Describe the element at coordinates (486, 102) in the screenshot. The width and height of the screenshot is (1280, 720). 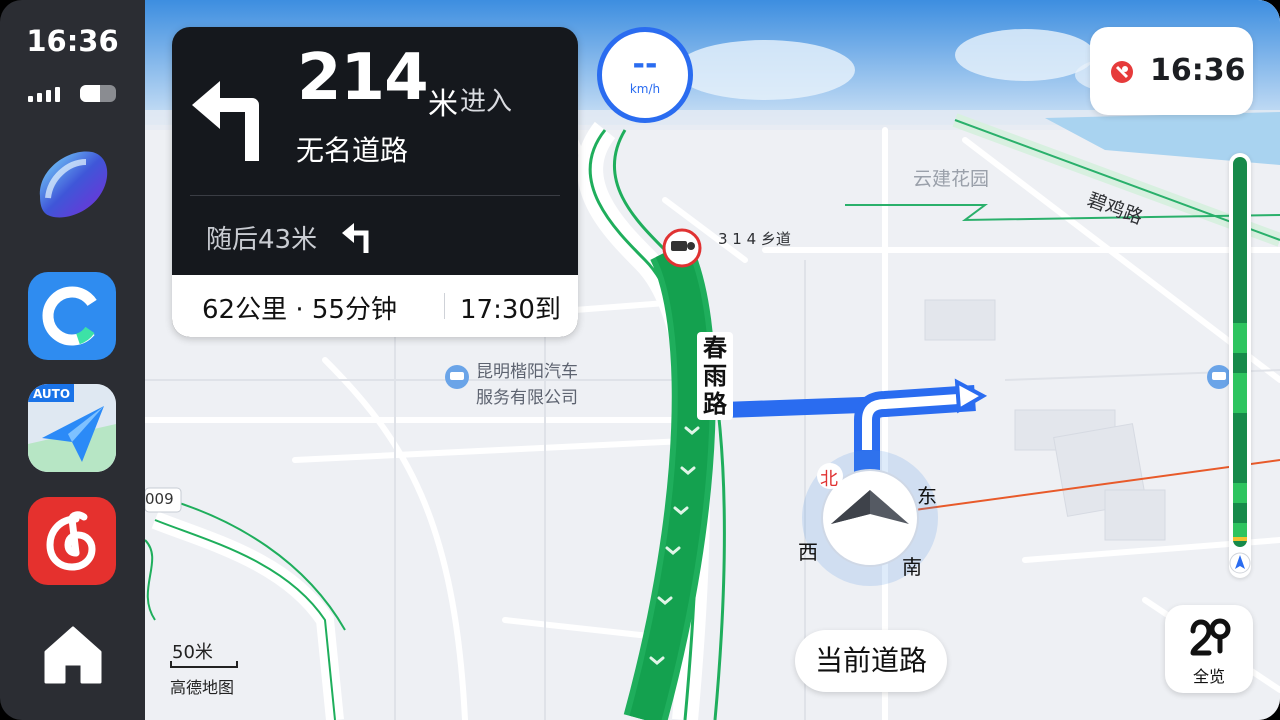
I see `turn-action: 进入` at that location.